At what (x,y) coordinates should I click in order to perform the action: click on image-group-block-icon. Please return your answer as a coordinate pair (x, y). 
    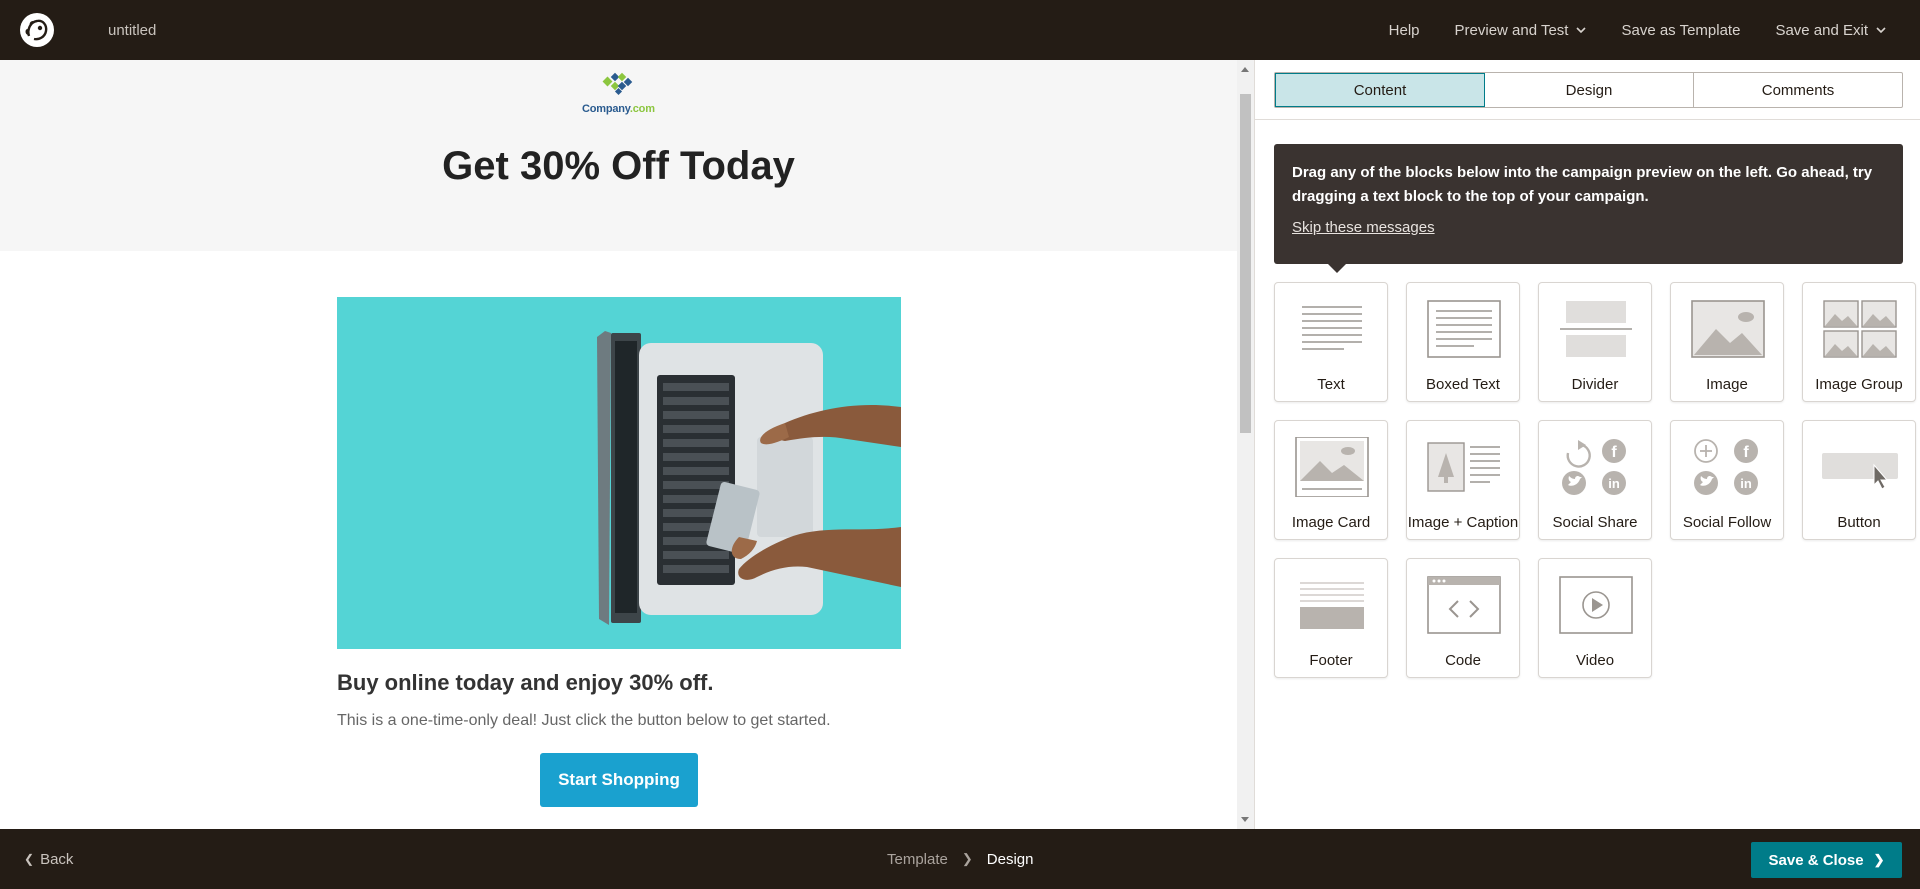
    Looking at the image, I should click on (1860, 329).